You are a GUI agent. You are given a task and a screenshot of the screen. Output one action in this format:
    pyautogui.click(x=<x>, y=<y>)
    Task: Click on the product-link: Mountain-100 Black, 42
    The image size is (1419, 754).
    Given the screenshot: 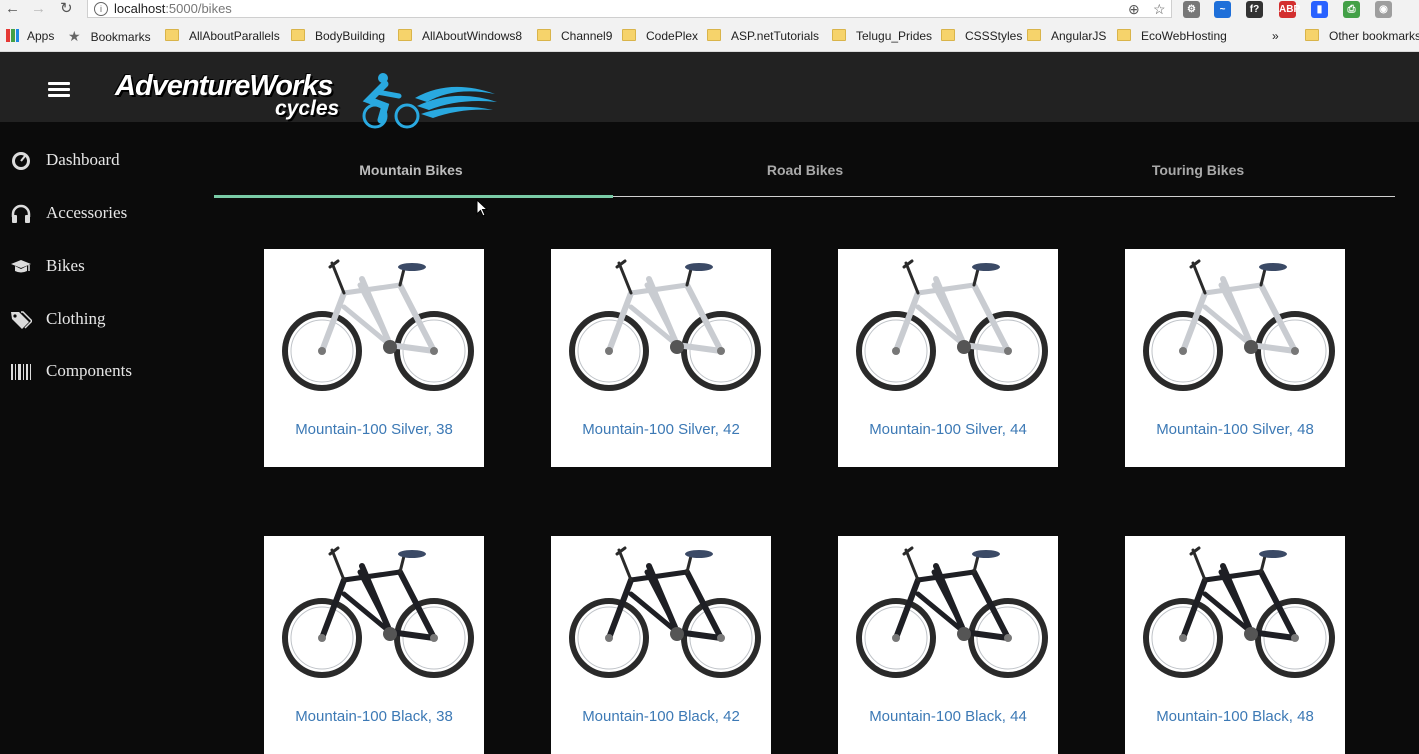 What is the action you would take?
    pyautogui.click(x=661, y=716)
    